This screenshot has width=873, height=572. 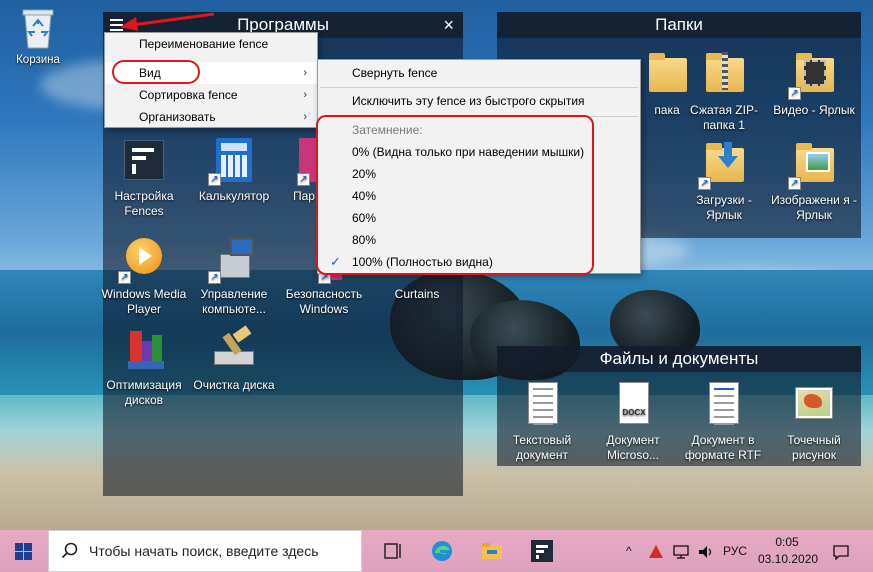 What do you see at coordinates (634, 412) in the screenshot?
I see `docx-badge: DOCX` at bounding box center [634, 412].